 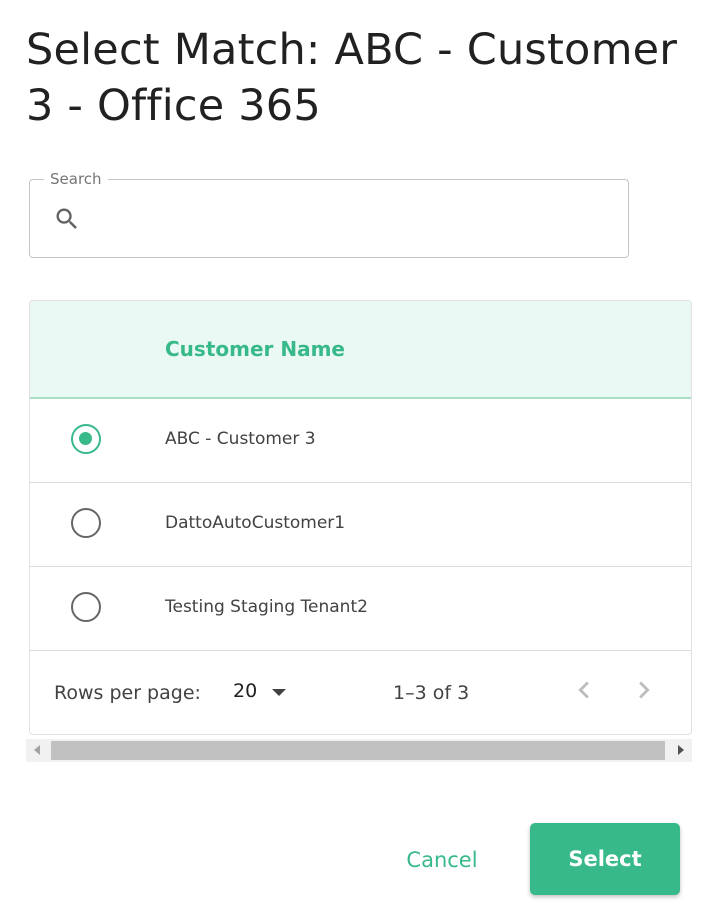 What do you see at coordinates (279, 692) in the screenshot?
I see `caret-down-icon` at bounding box center [279, 692].